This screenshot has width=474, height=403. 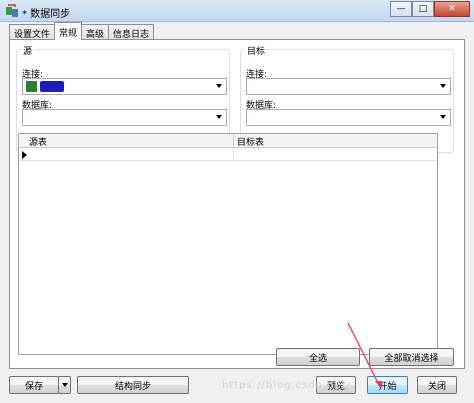 I want to click on column-header-target-table: 目标表, so click(x=250, y=141).